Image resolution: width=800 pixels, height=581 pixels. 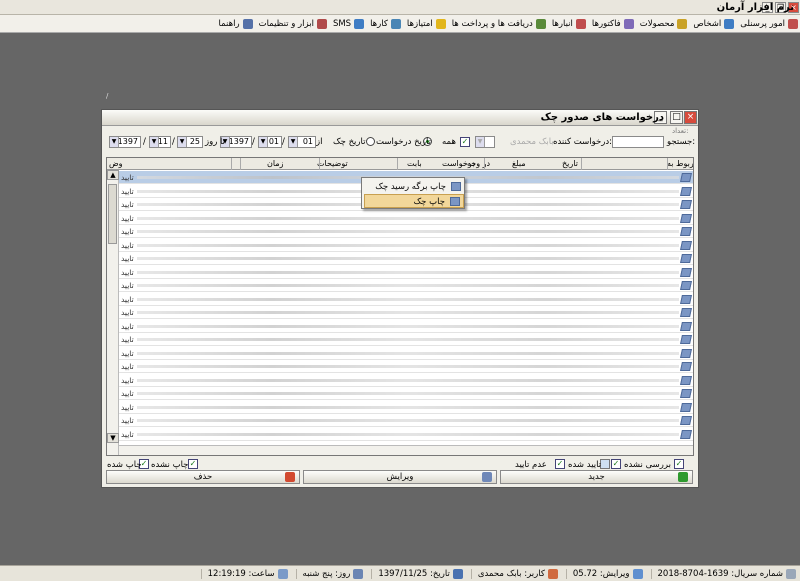 What do you see at coordinates (664, 23) in the screenshot?
I see `menu-item-2: محصولات` at bounding box center [664, 23].